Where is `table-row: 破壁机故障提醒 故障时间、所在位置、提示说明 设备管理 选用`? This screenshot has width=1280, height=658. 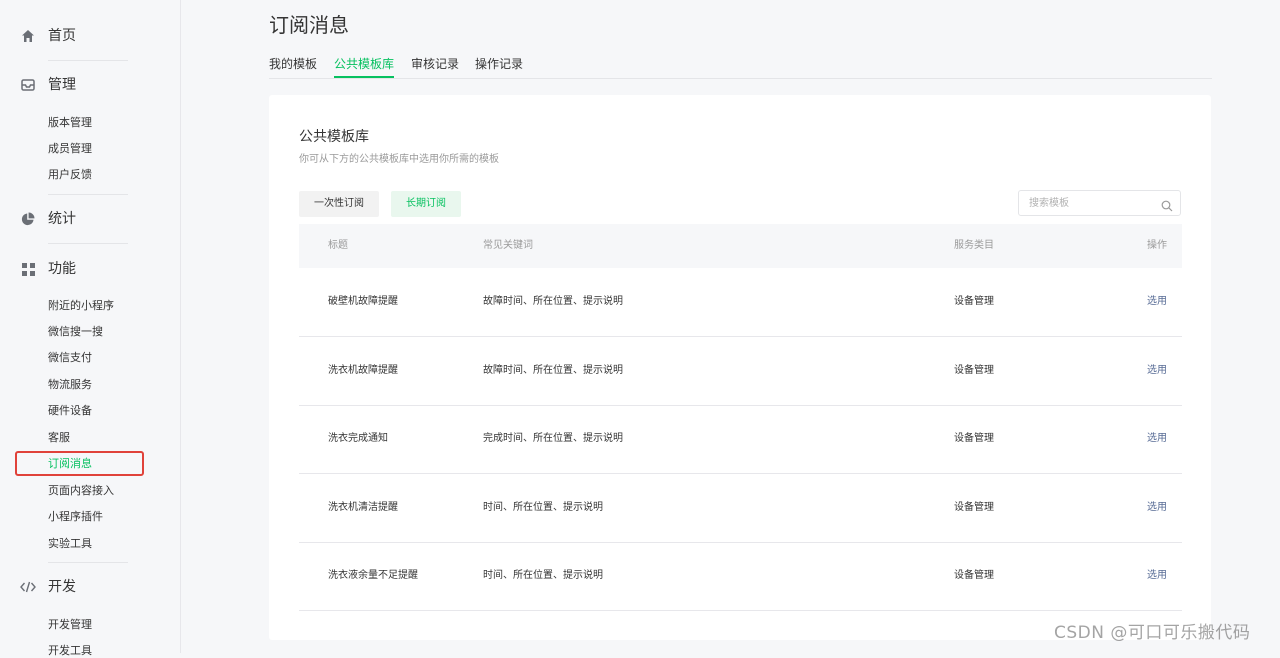 table-row: 破壁机故障提醒 故障时间、所在位置、提示说明 设备管理 选用 is located at coordinates (740, 302).